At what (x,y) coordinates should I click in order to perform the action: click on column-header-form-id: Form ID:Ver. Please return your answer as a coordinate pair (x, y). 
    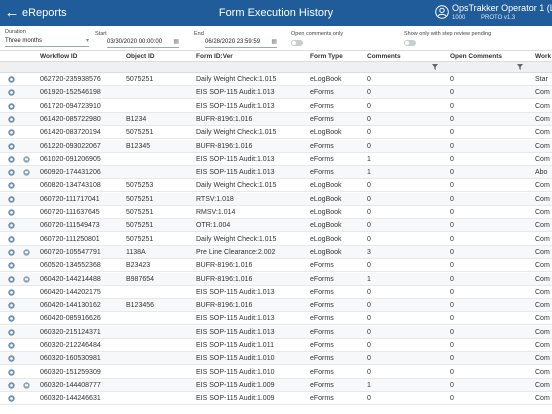
    Looking at the image, I should click on (251, 56).